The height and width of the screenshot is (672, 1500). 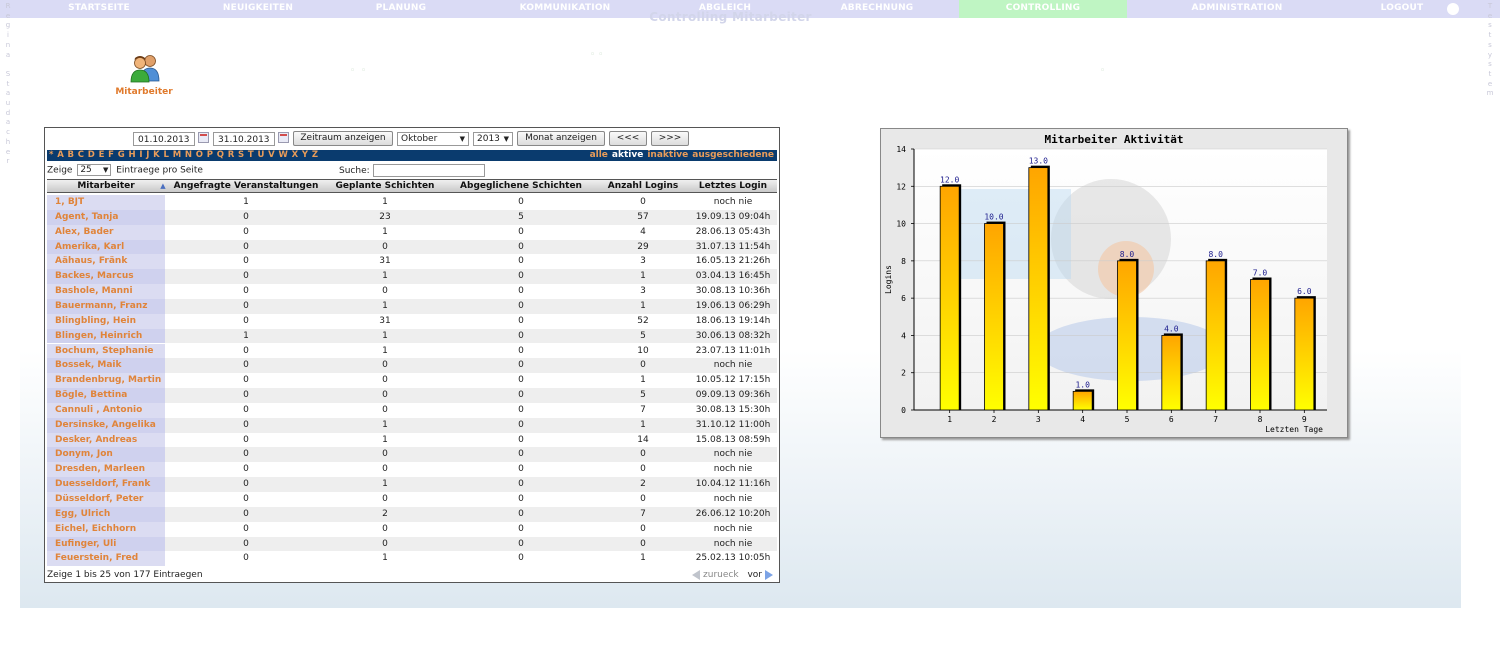 What do you see at coordinates (412, 559) in the screenshot?
I see `table-row: Feuerstein, Fred 0 1 0 1 25.02.13 10:05h` at bounding box center [412, 559].